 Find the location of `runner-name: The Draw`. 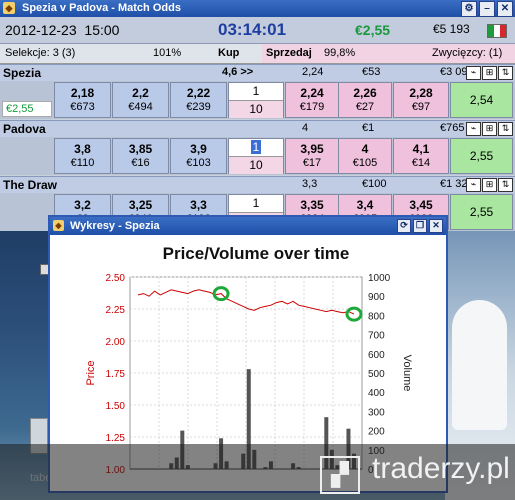

runner-name: The Draw is located at coordinates (30, 185).